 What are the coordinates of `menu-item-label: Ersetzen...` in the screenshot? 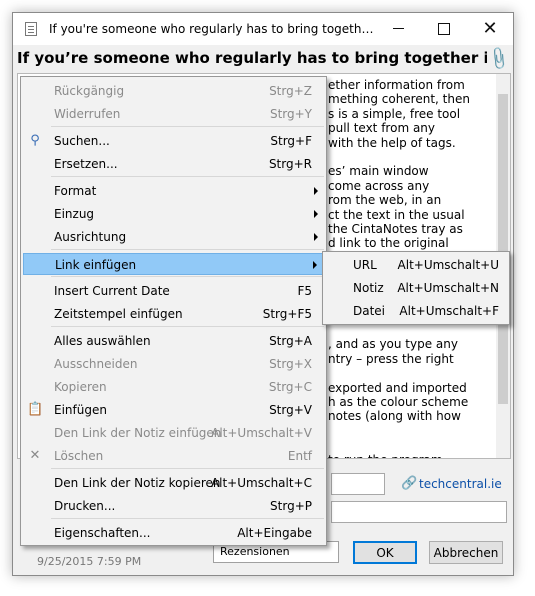 It's located at (86, 164).